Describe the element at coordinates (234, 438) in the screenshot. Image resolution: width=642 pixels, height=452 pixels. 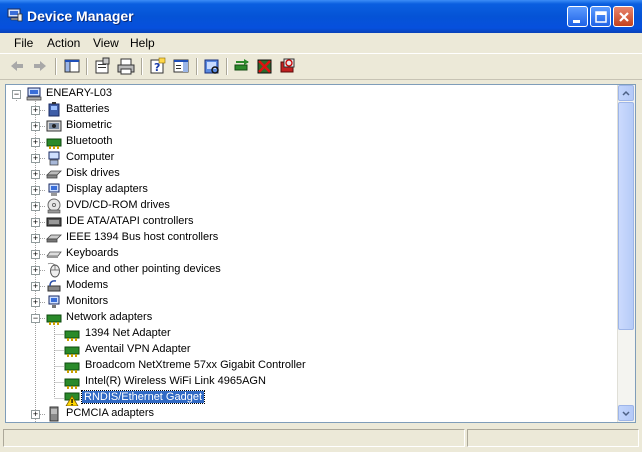
I see `status-panel-main` at that location.